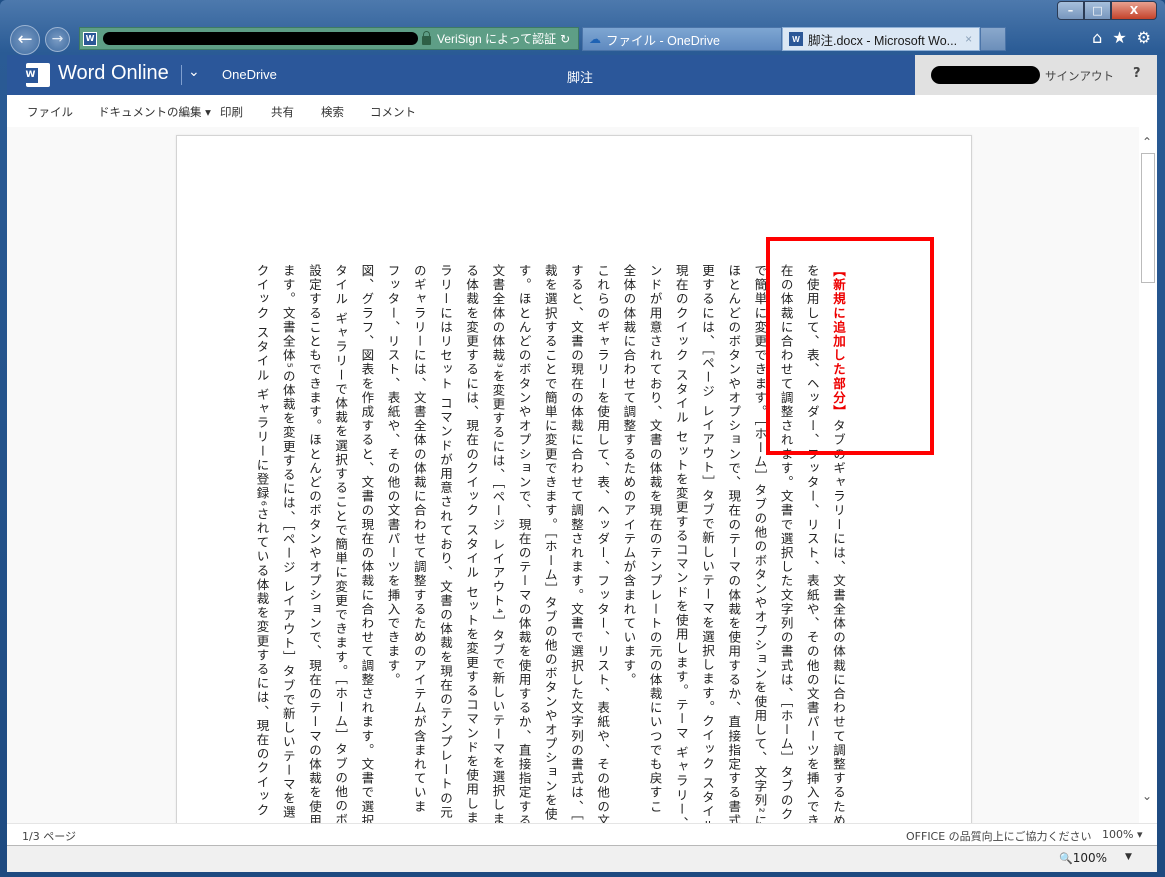 Image resolution: width=1165 pixels, height=877 pixels. What do you see at coordinates (1148, 218) in the screenshot?
I see `scrollbar-thumb` at bounding box center [1148, 218].